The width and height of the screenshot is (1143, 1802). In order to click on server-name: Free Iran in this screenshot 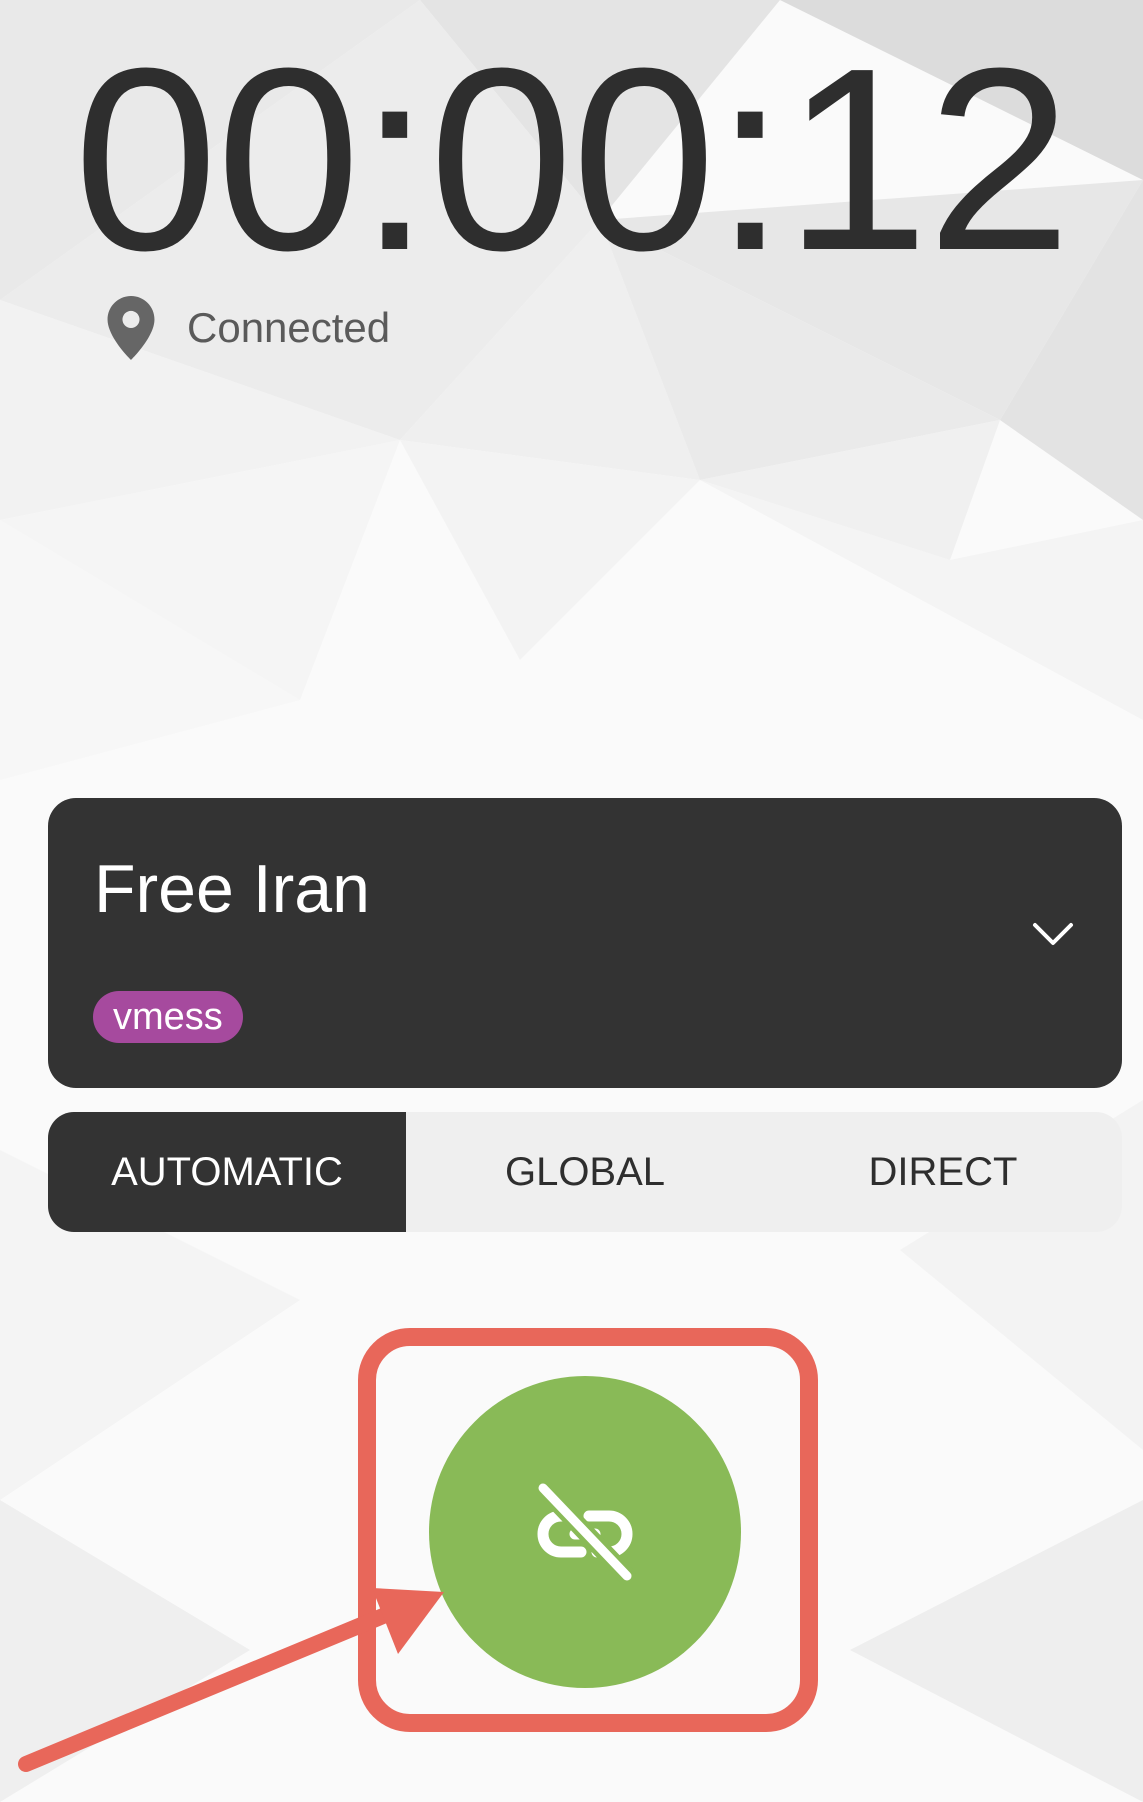, I will do `click(232, 889)`.